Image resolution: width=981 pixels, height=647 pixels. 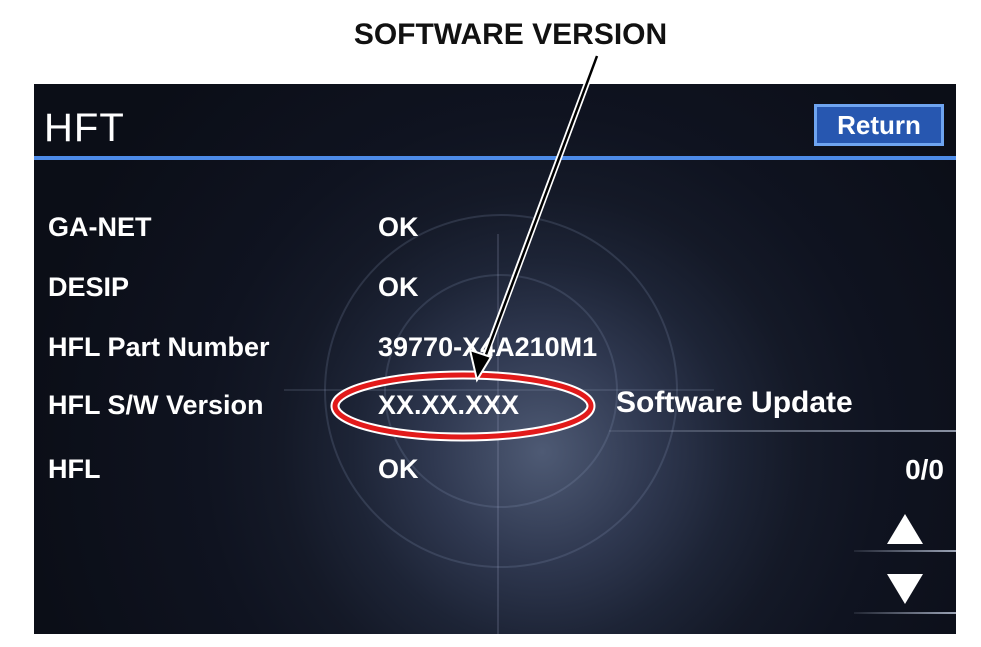 I want to click on software-update-button: Software Update, so click(x=734, y=403).